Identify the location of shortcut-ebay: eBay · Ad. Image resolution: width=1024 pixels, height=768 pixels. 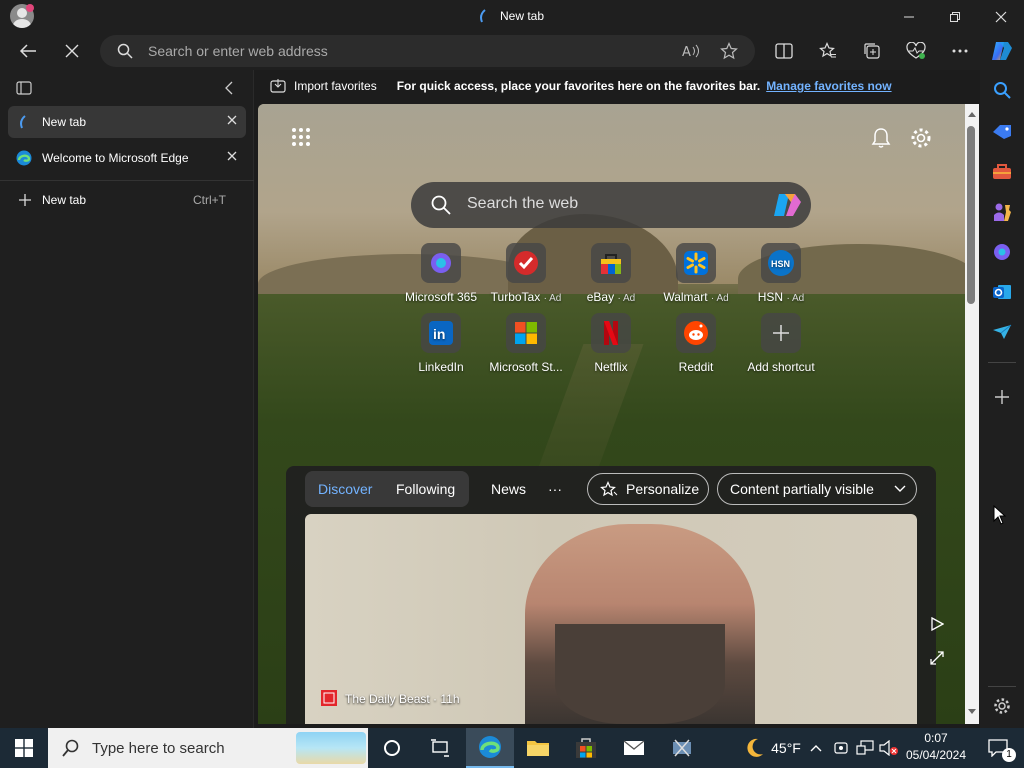
(611, 273).